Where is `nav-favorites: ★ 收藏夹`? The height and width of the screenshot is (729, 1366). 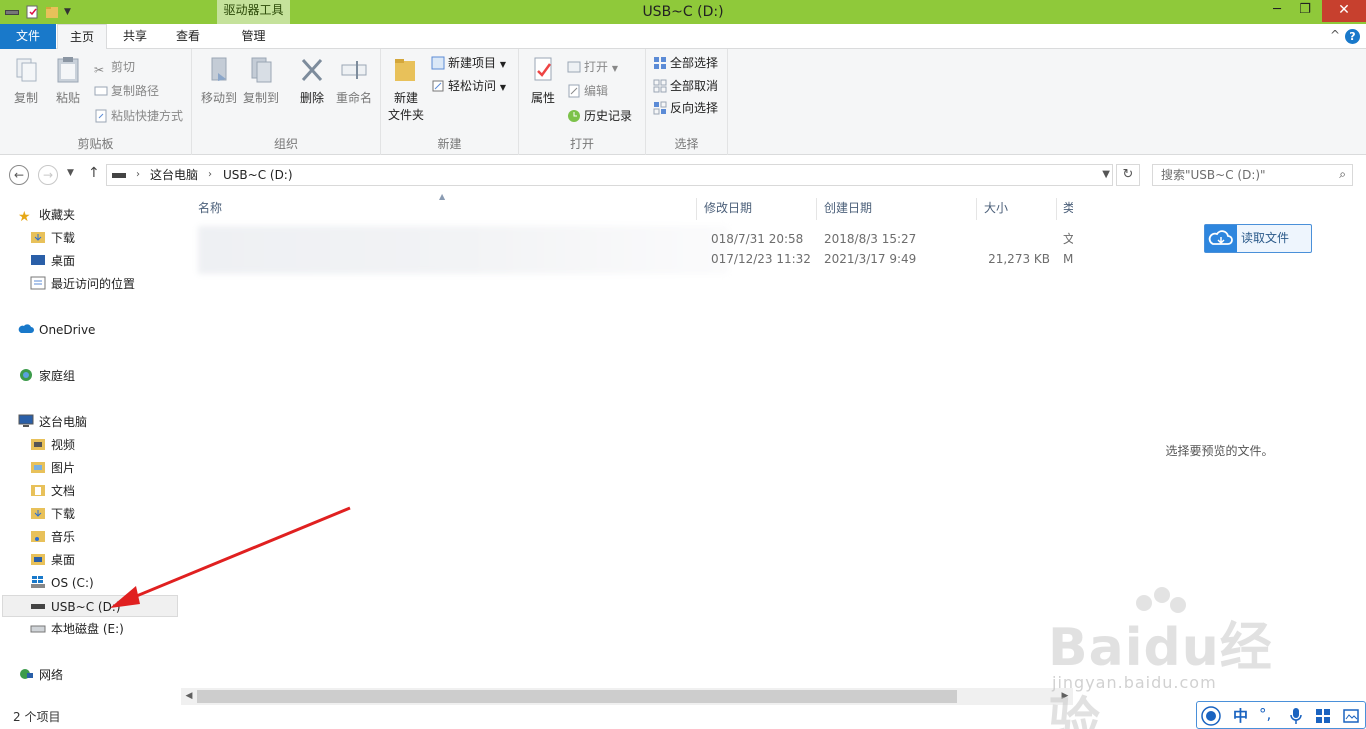
nav-favorites: ★ 收藏夹 is located at coordinates (46, 215).